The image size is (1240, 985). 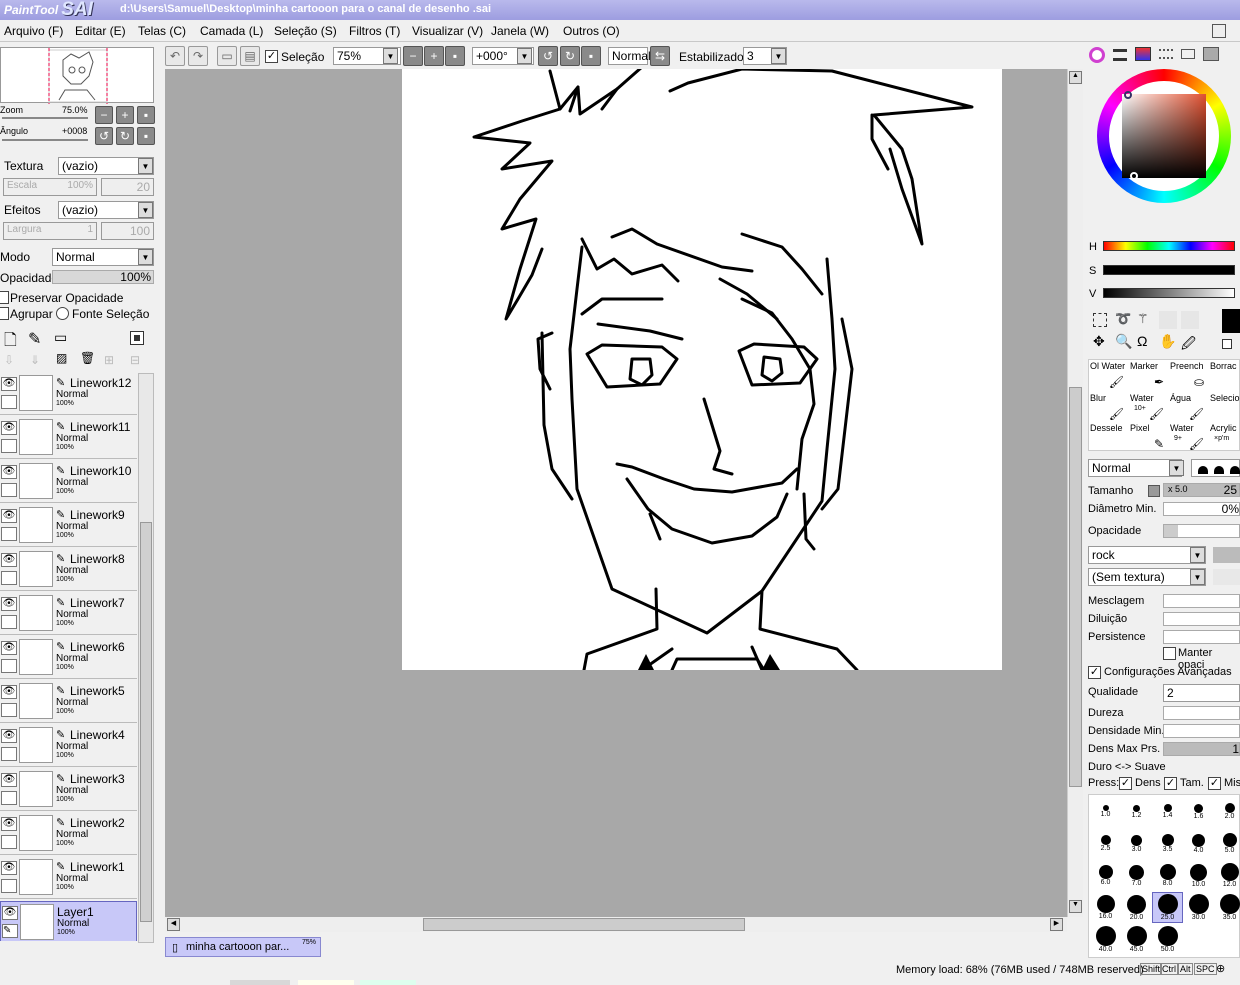 I want to click on rotate-reset-icon: ▪, so click(x=591, y=56).